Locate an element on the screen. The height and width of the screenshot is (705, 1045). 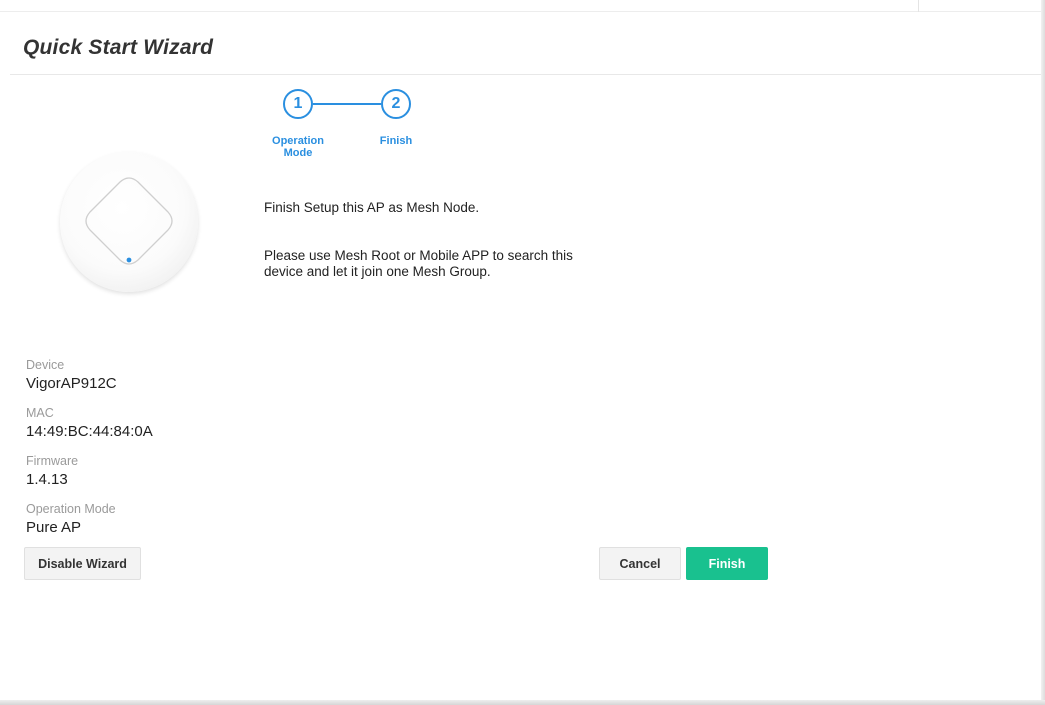
window-right-edge is located at coordinates (1043, 352).